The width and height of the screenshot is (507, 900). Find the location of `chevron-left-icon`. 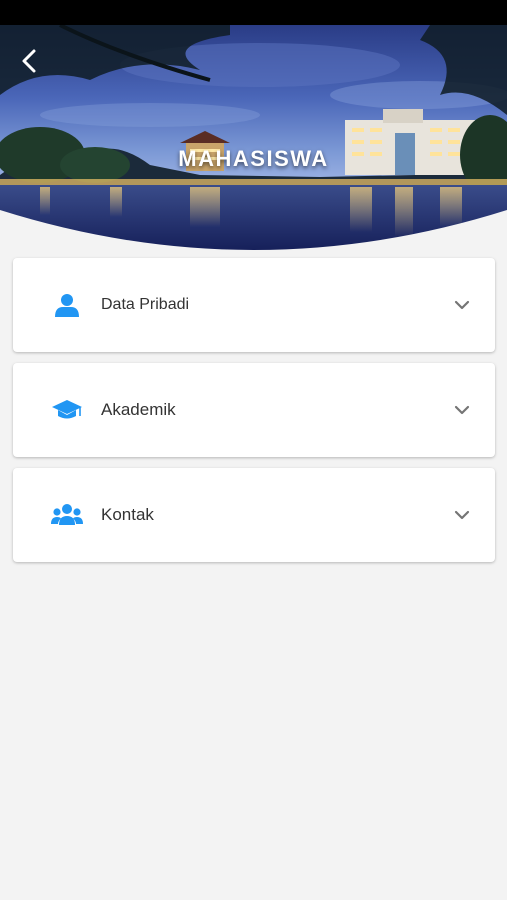

chevron-left-icon is located at coordinates (29, 61).